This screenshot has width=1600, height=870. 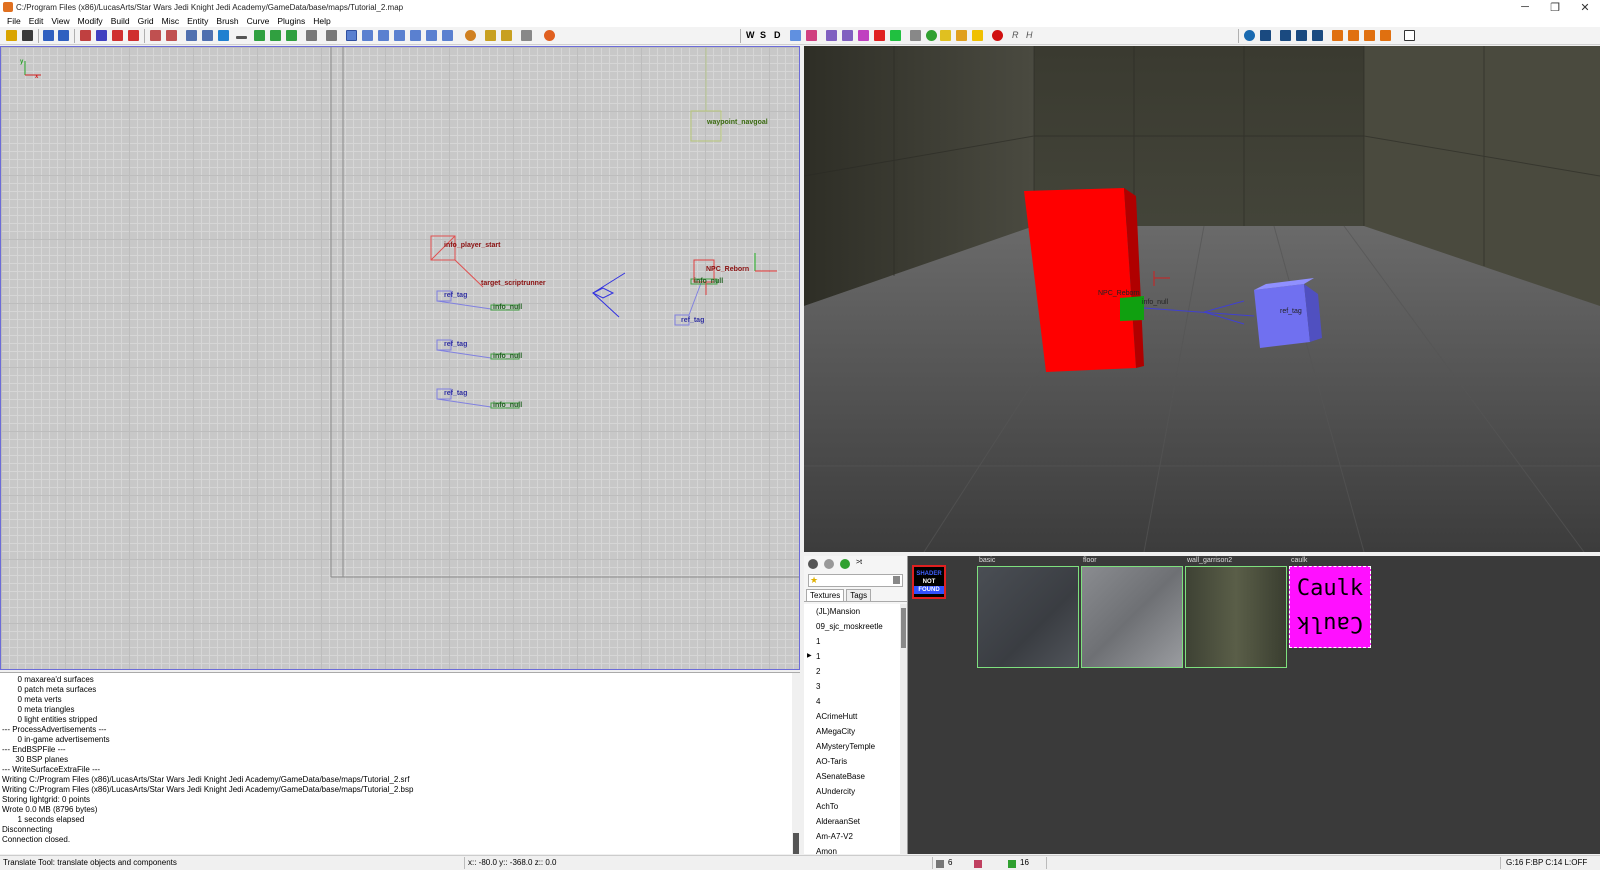 What do you see at coordinates (852, 836) in the screenshot?
I see `tree-item: Am-A7-V2` at bounding box center [852, 836].